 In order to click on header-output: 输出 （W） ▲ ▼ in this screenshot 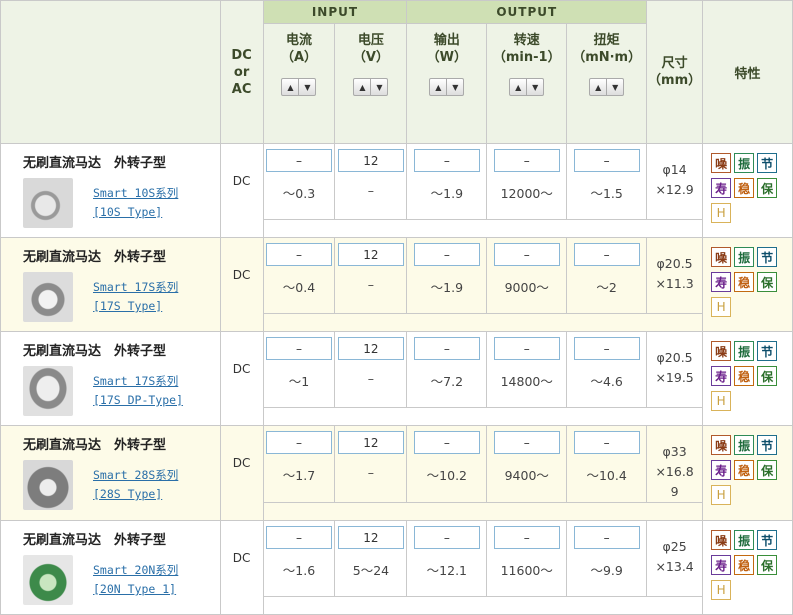, I will do `click(447, 83)`.